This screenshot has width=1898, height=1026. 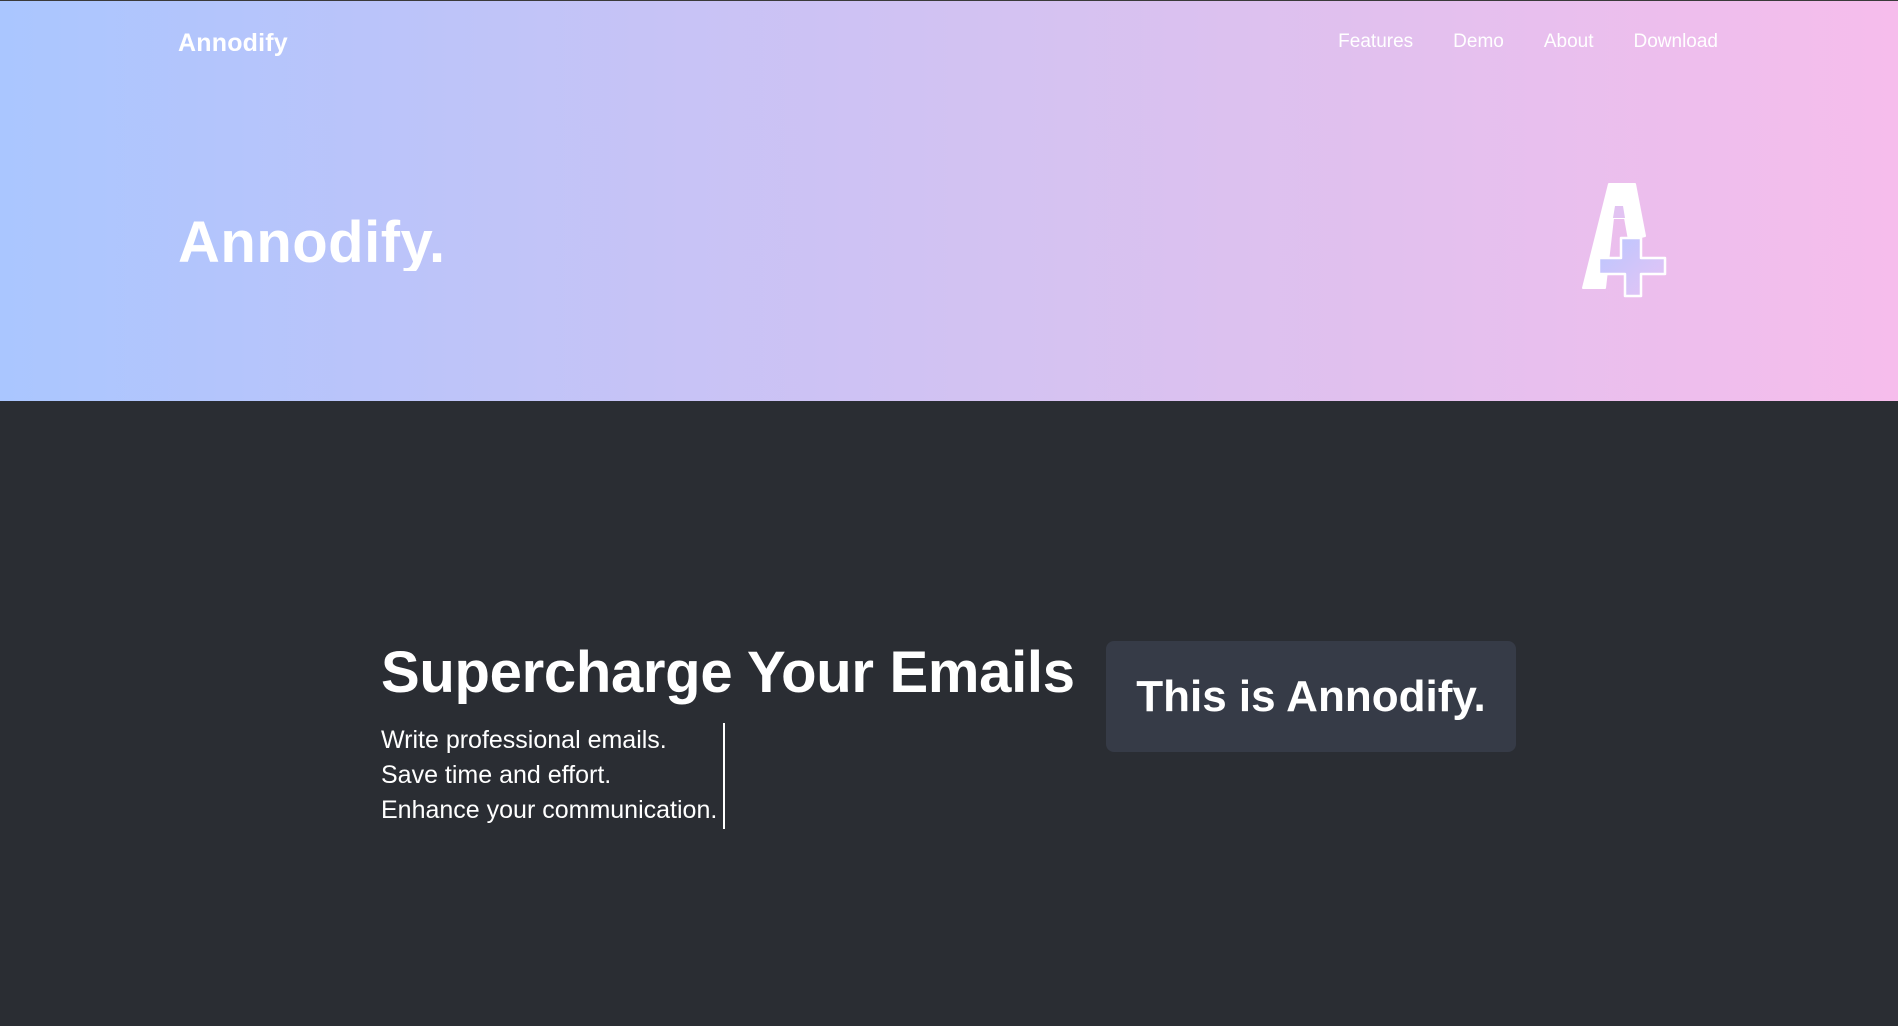 What do you see at coordinates (728, 672) in the screenshot?
I see `headline: Supercharge Your Emails` at bounding box center [728, 672].